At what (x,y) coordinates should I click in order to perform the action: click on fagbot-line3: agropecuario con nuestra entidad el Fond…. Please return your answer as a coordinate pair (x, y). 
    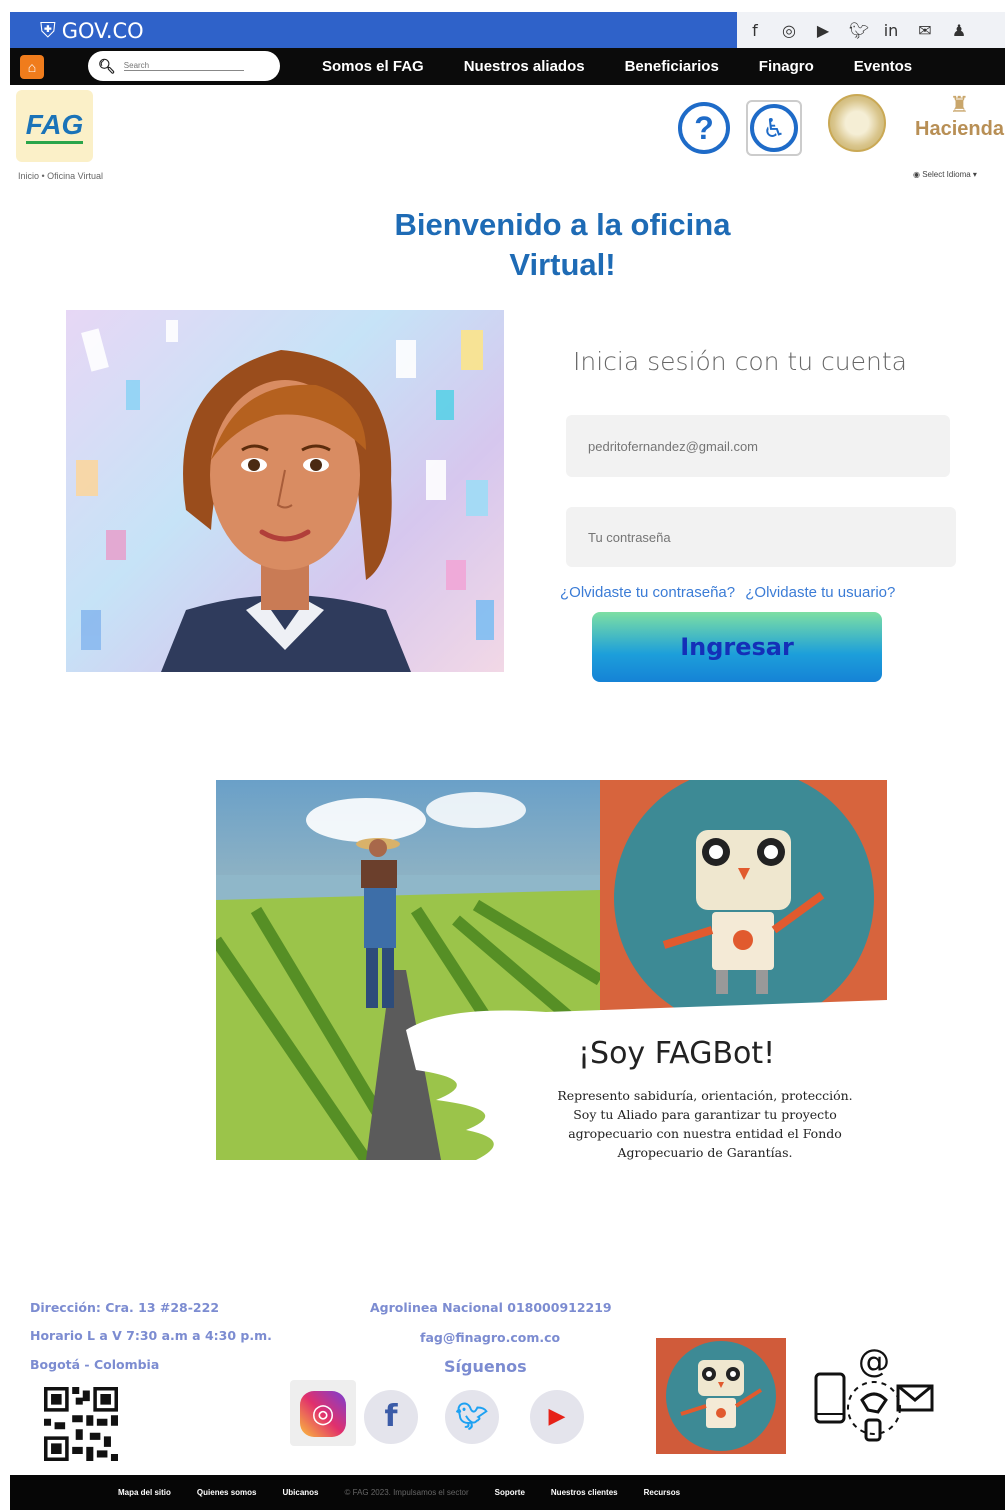
    Looking at the image, I should click on (705, 1133).